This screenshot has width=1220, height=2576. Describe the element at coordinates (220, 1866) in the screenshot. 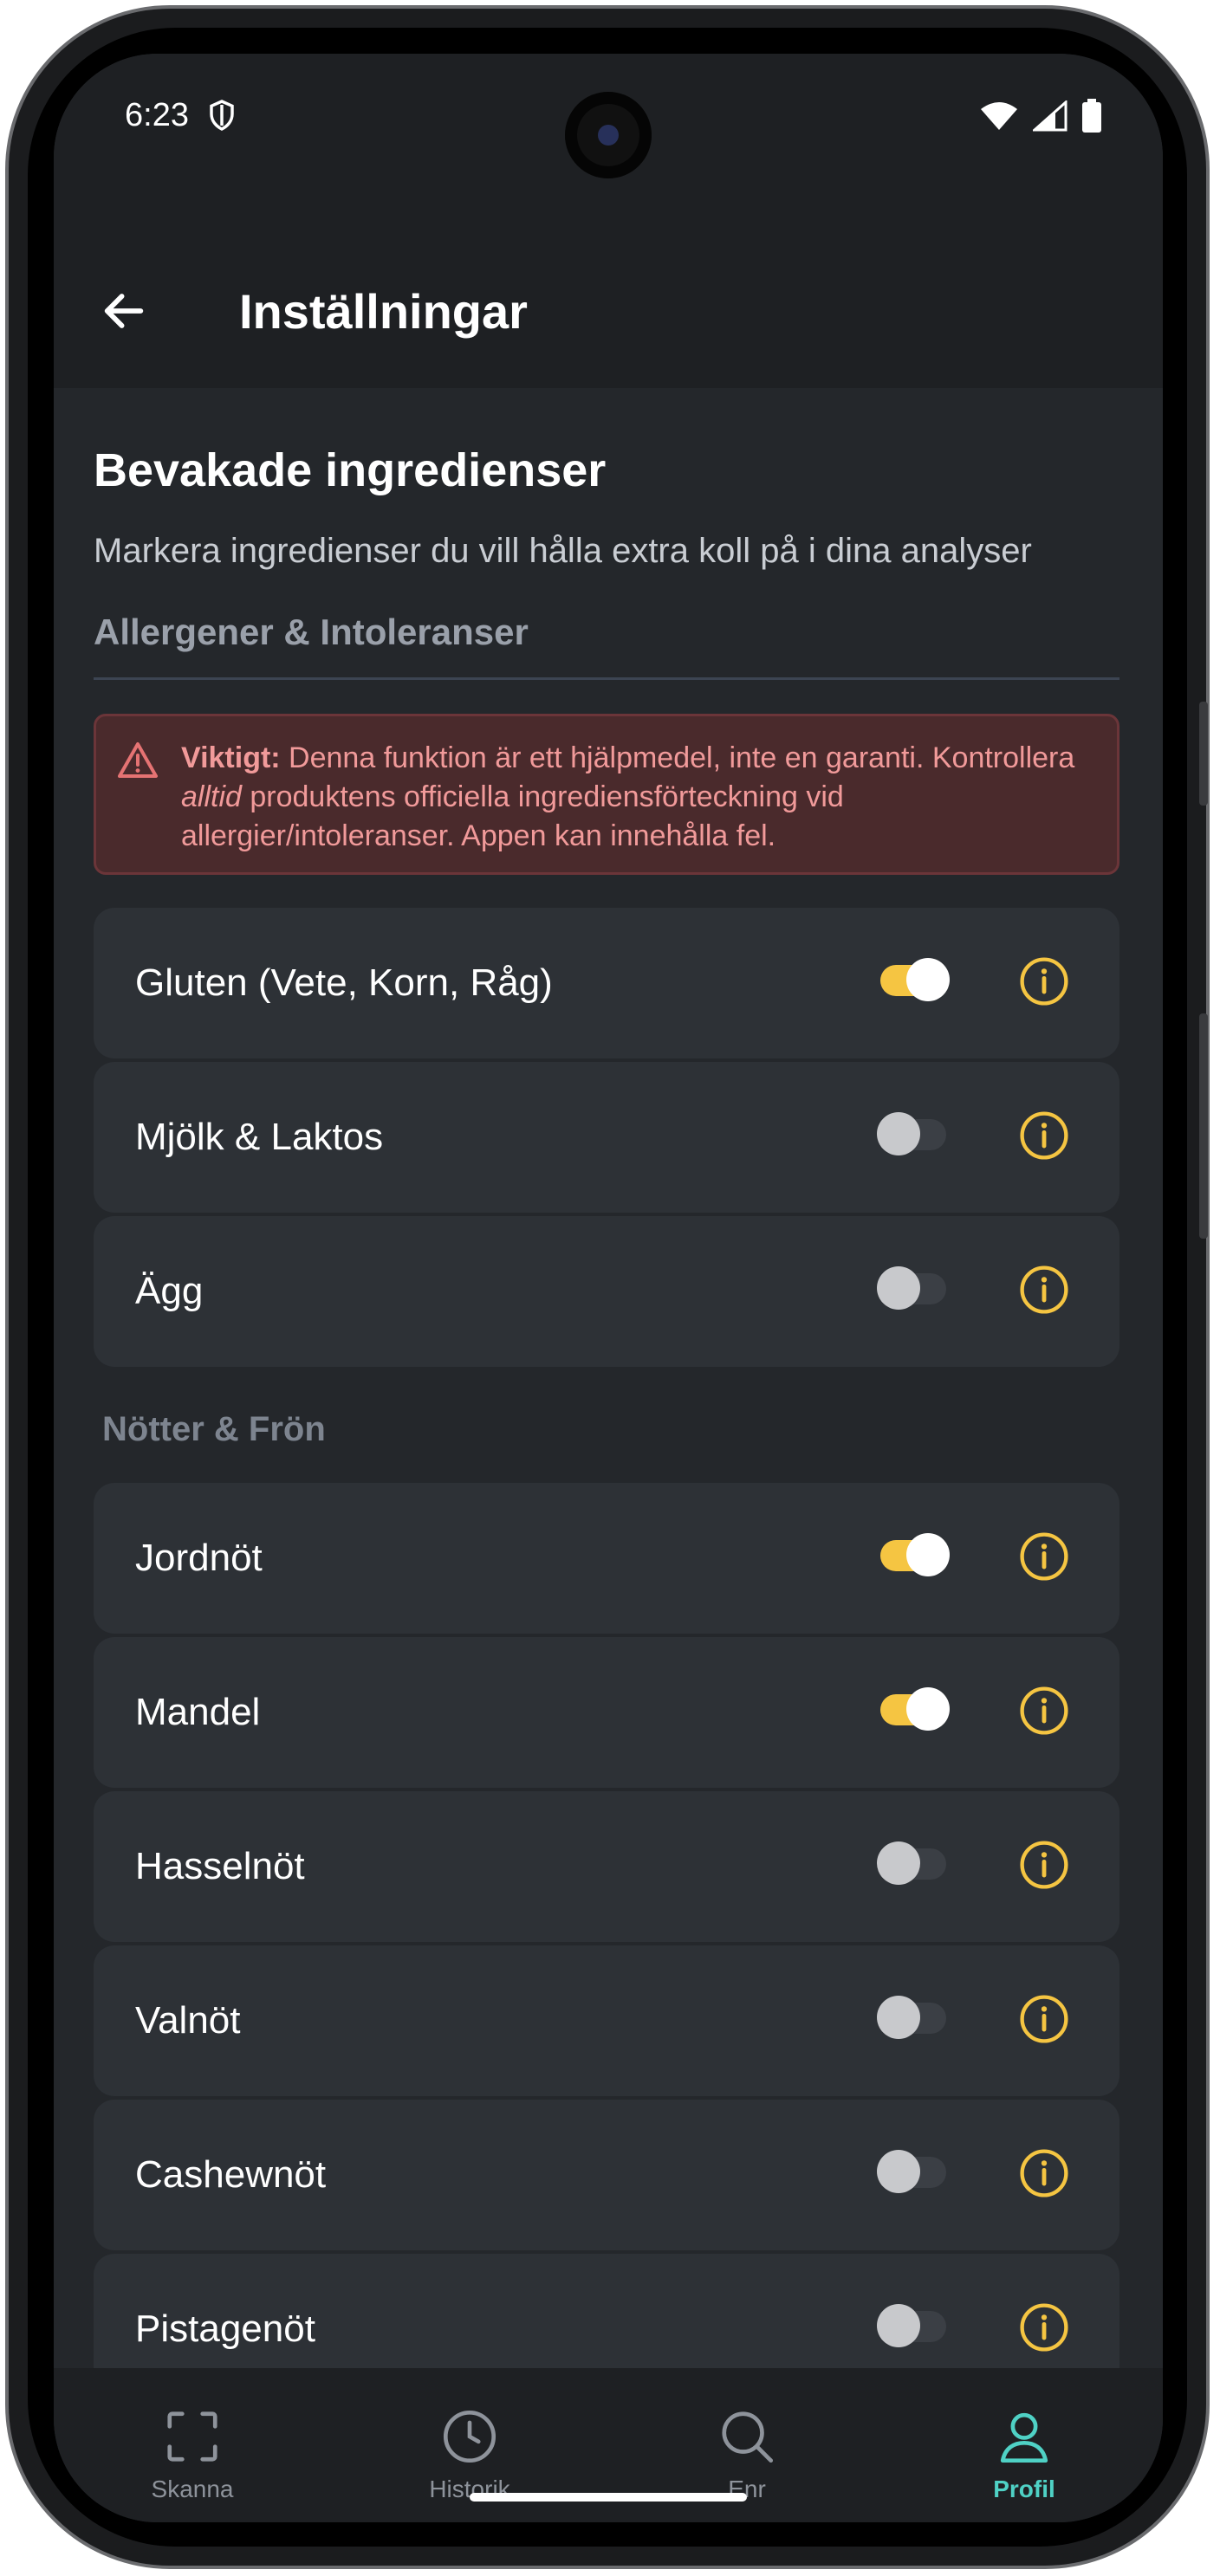

I see `ingredient-label: Hasselnöt` at that location.